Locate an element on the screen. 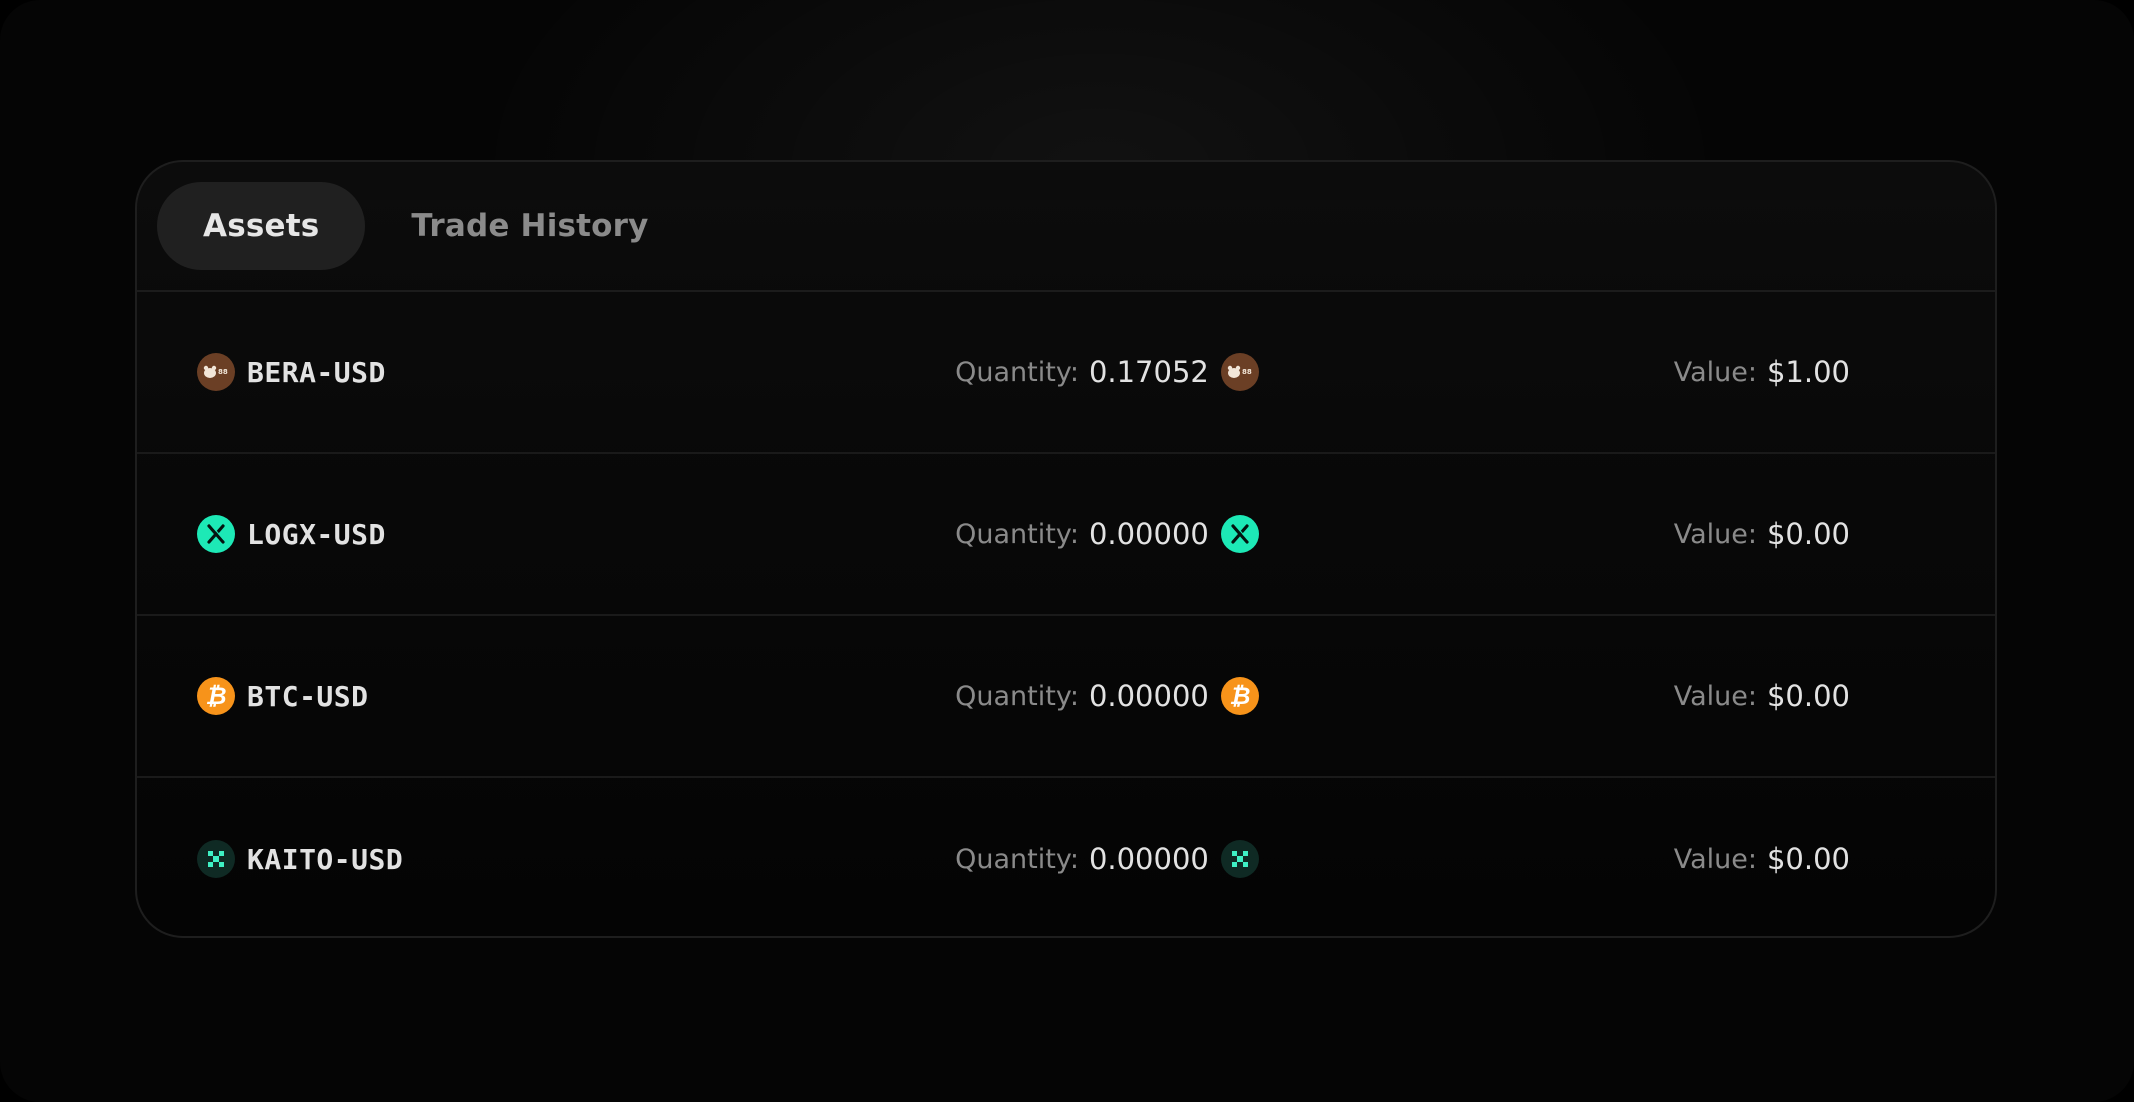  asset-row: LOGX-USD Quantity: 0.00000 Value: $0.00 is located at coordinates (1066, 535).